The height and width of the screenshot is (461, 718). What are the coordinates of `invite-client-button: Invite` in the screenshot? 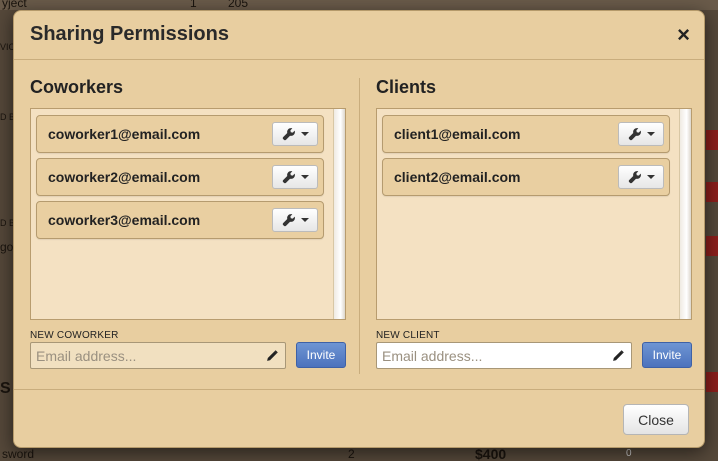 It's located at (667, 355).